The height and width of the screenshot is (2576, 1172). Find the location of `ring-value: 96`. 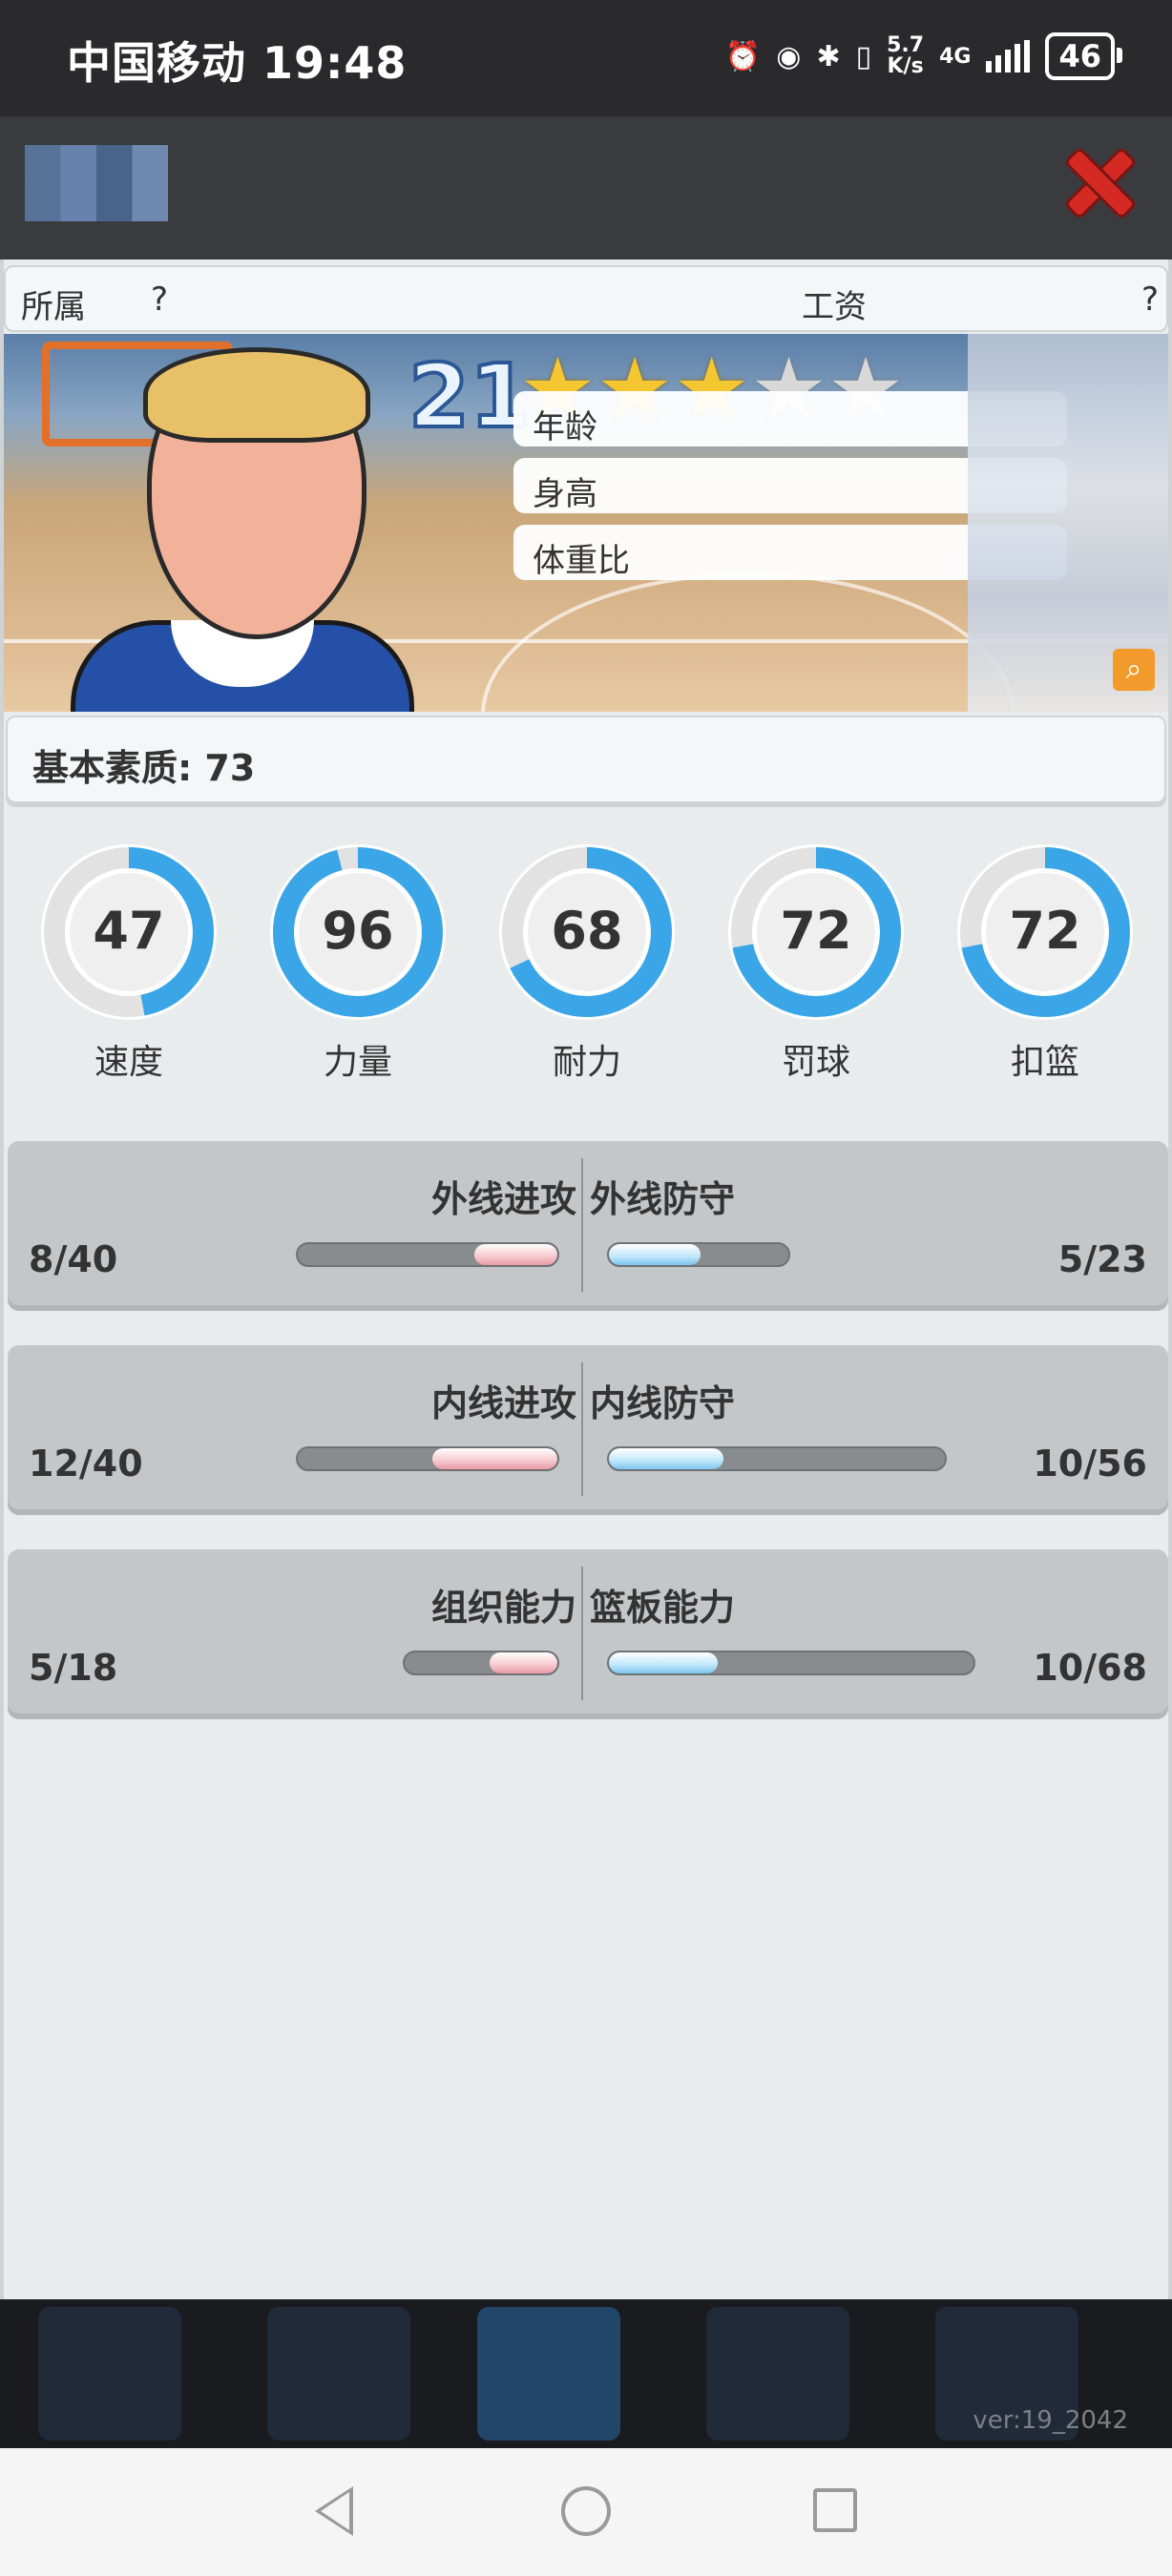

ring-value: 96 is located at coordinates (357, 931).